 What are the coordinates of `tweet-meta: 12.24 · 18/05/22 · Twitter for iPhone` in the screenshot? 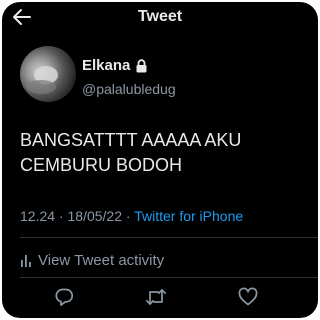 It's located at (131, 216).